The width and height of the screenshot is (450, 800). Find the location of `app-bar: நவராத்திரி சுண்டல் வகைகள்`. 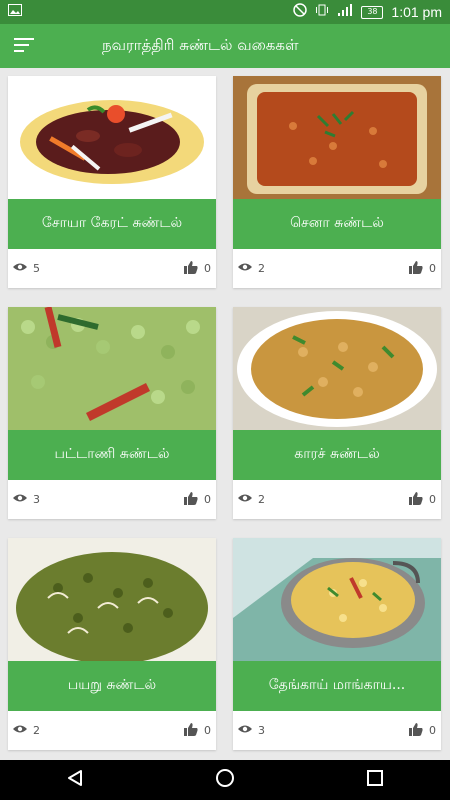

app-bar: நவராத்திரி சுண்டல் வகைகள் is located at coordinates (225, 46).